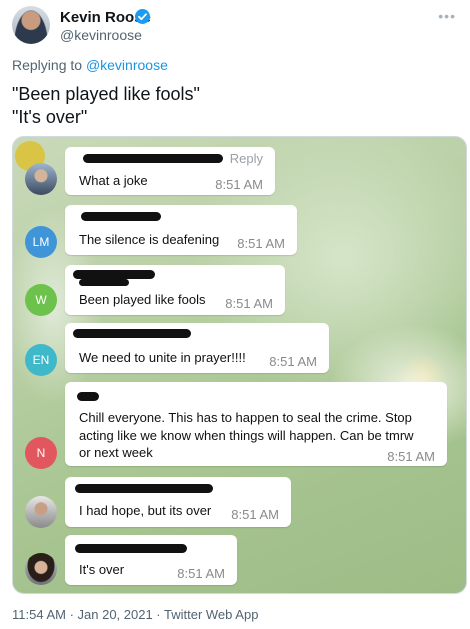 The image size is (470, 629). Describe the element at coordinates (181, 230) in the screenshot. I see `chat-bubble: The silence is deafening 8:51 AM` at that location.